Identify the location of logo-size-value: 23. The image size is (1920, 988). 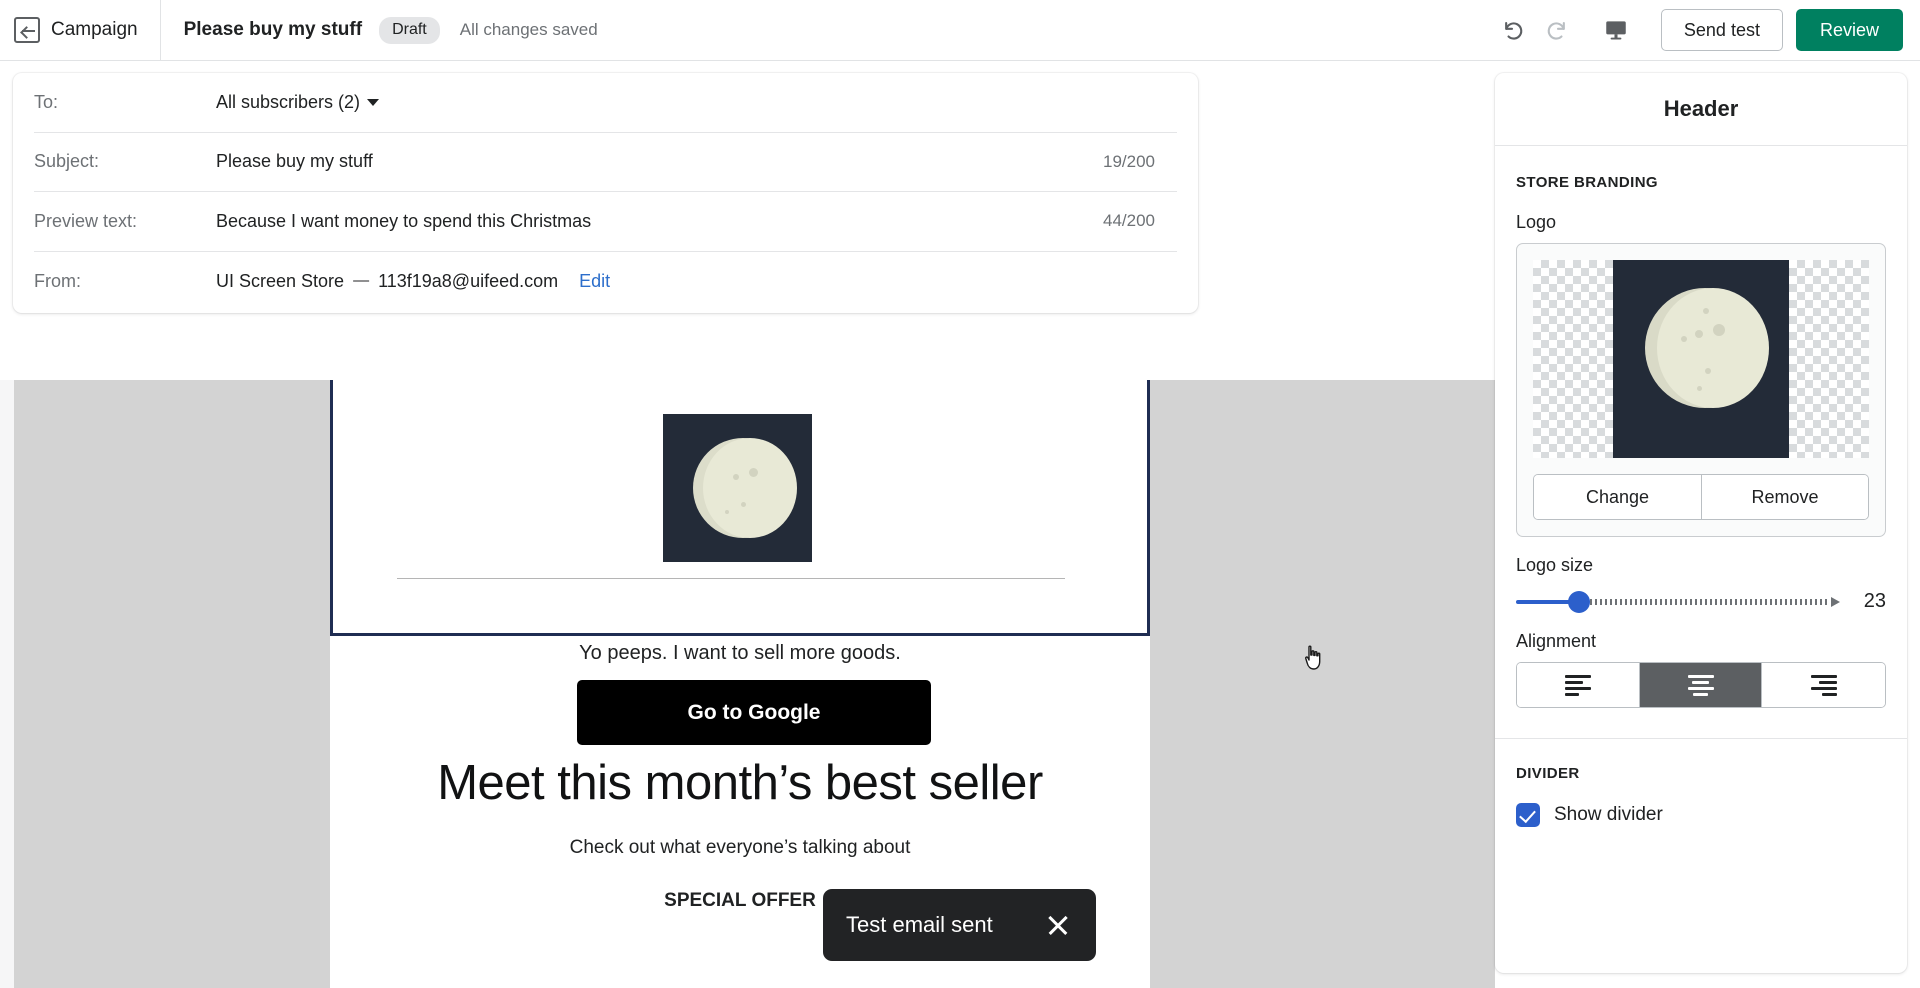
(1874, 601).